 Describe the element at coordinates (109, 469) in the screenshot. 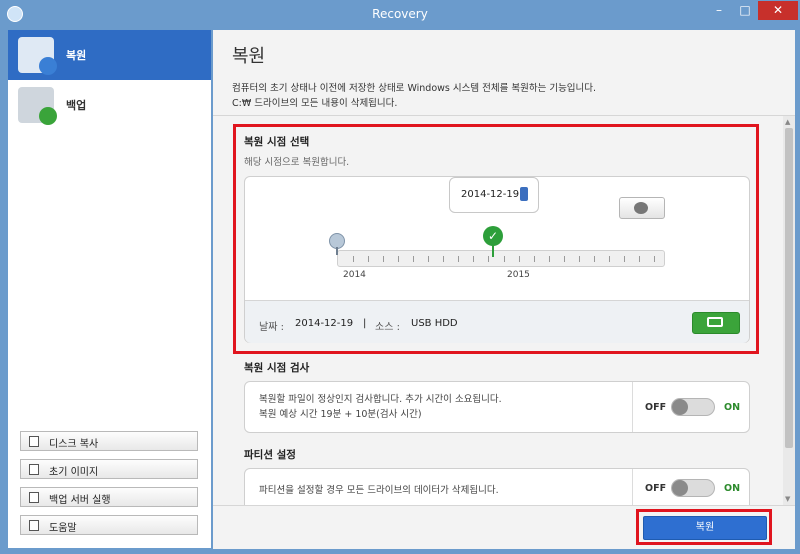

I see `initial-image-button: 초기 이미지` at that location.